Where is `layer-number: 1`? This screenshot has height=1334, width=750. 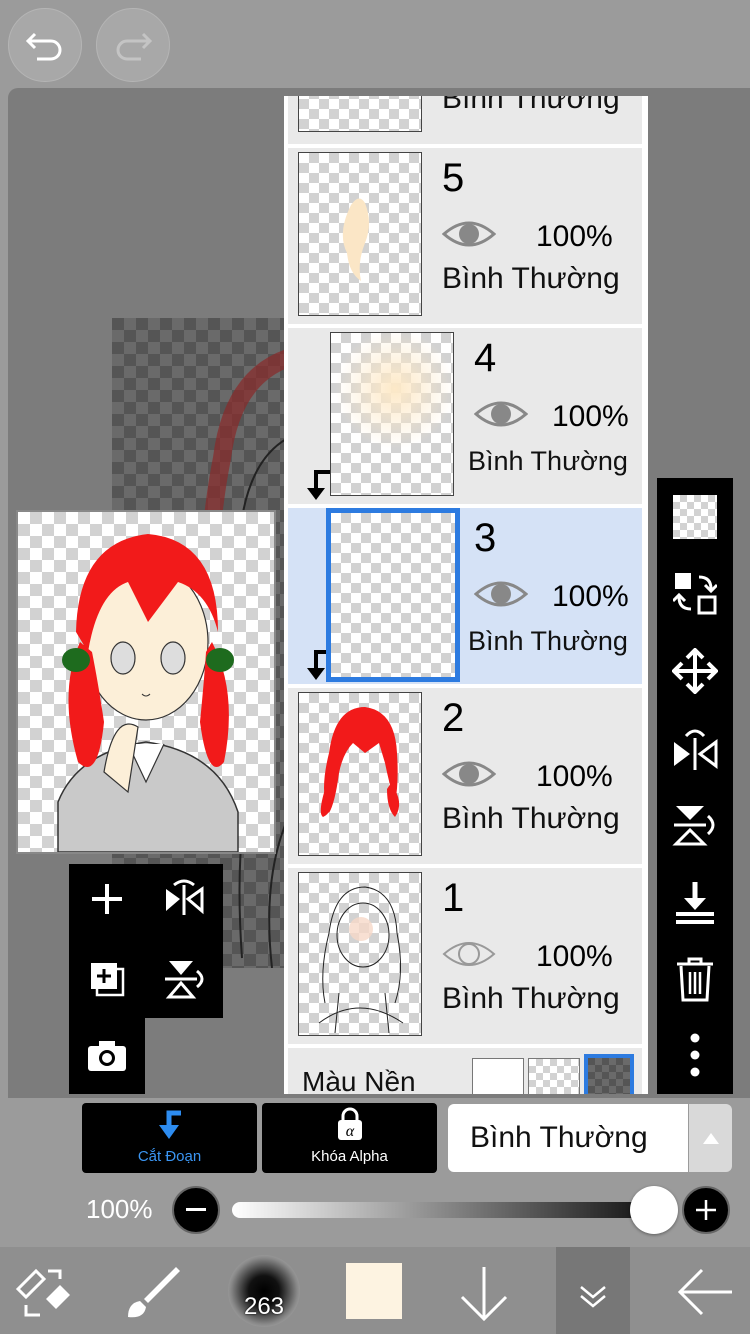
layer-number: 1 is located at coordinates (453, 898).